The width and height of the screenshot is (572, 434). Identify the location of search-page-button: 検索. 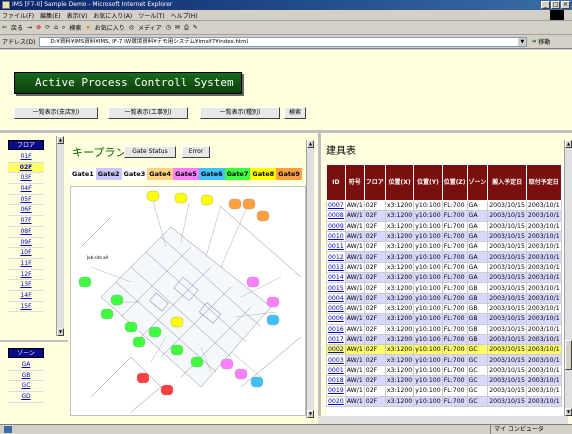
(295, 113).